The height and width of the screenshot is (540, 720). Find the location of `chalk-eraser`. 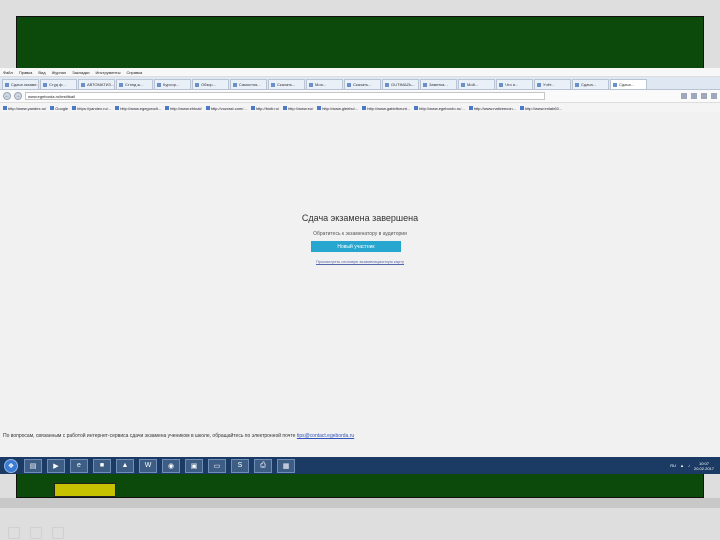

chalk-eraser is located at coordinates (85, 490).